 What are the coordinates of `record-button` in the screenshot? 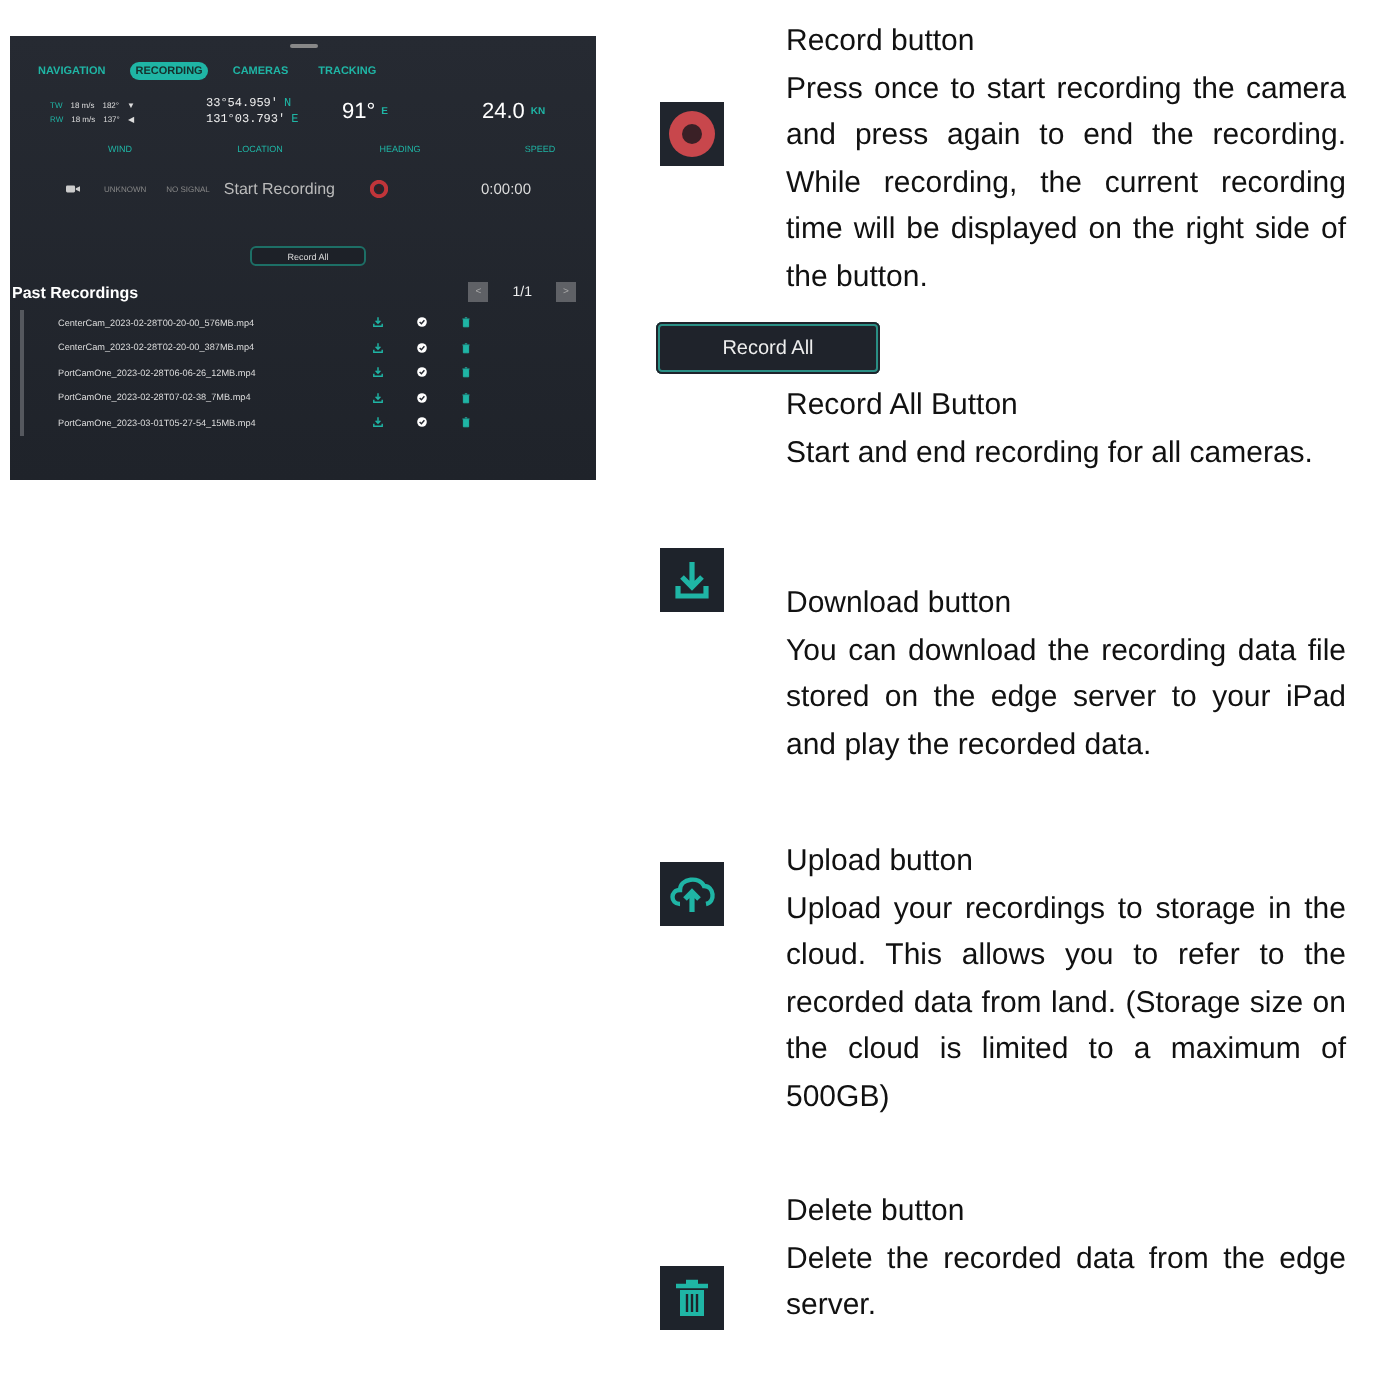 It's located at (378, 189).